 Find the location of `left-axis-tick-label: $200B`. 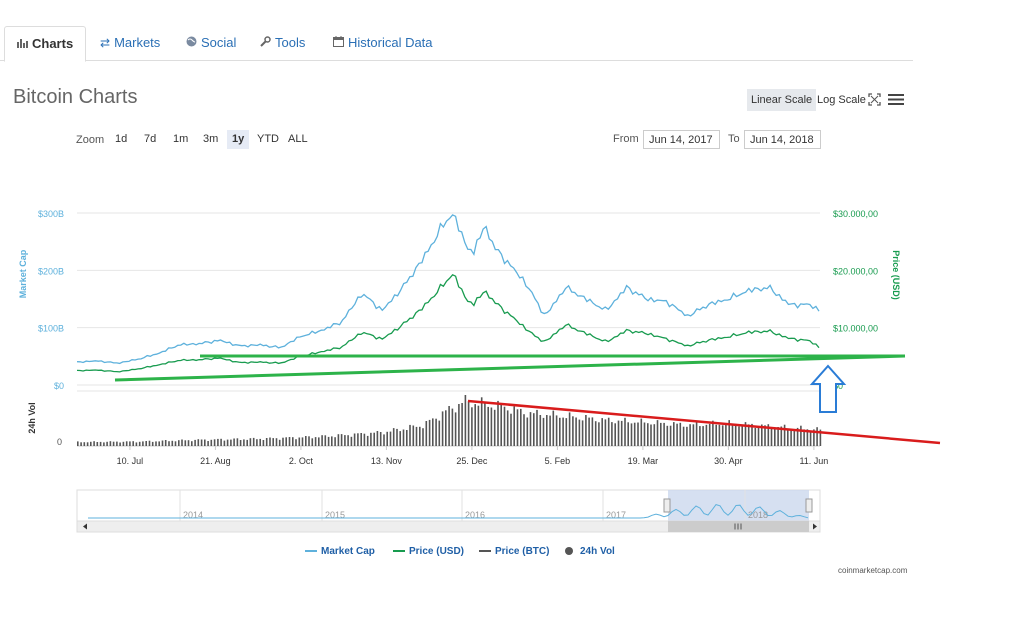

left-axis-tick-label: $200B is located at coordinates (51, 271).